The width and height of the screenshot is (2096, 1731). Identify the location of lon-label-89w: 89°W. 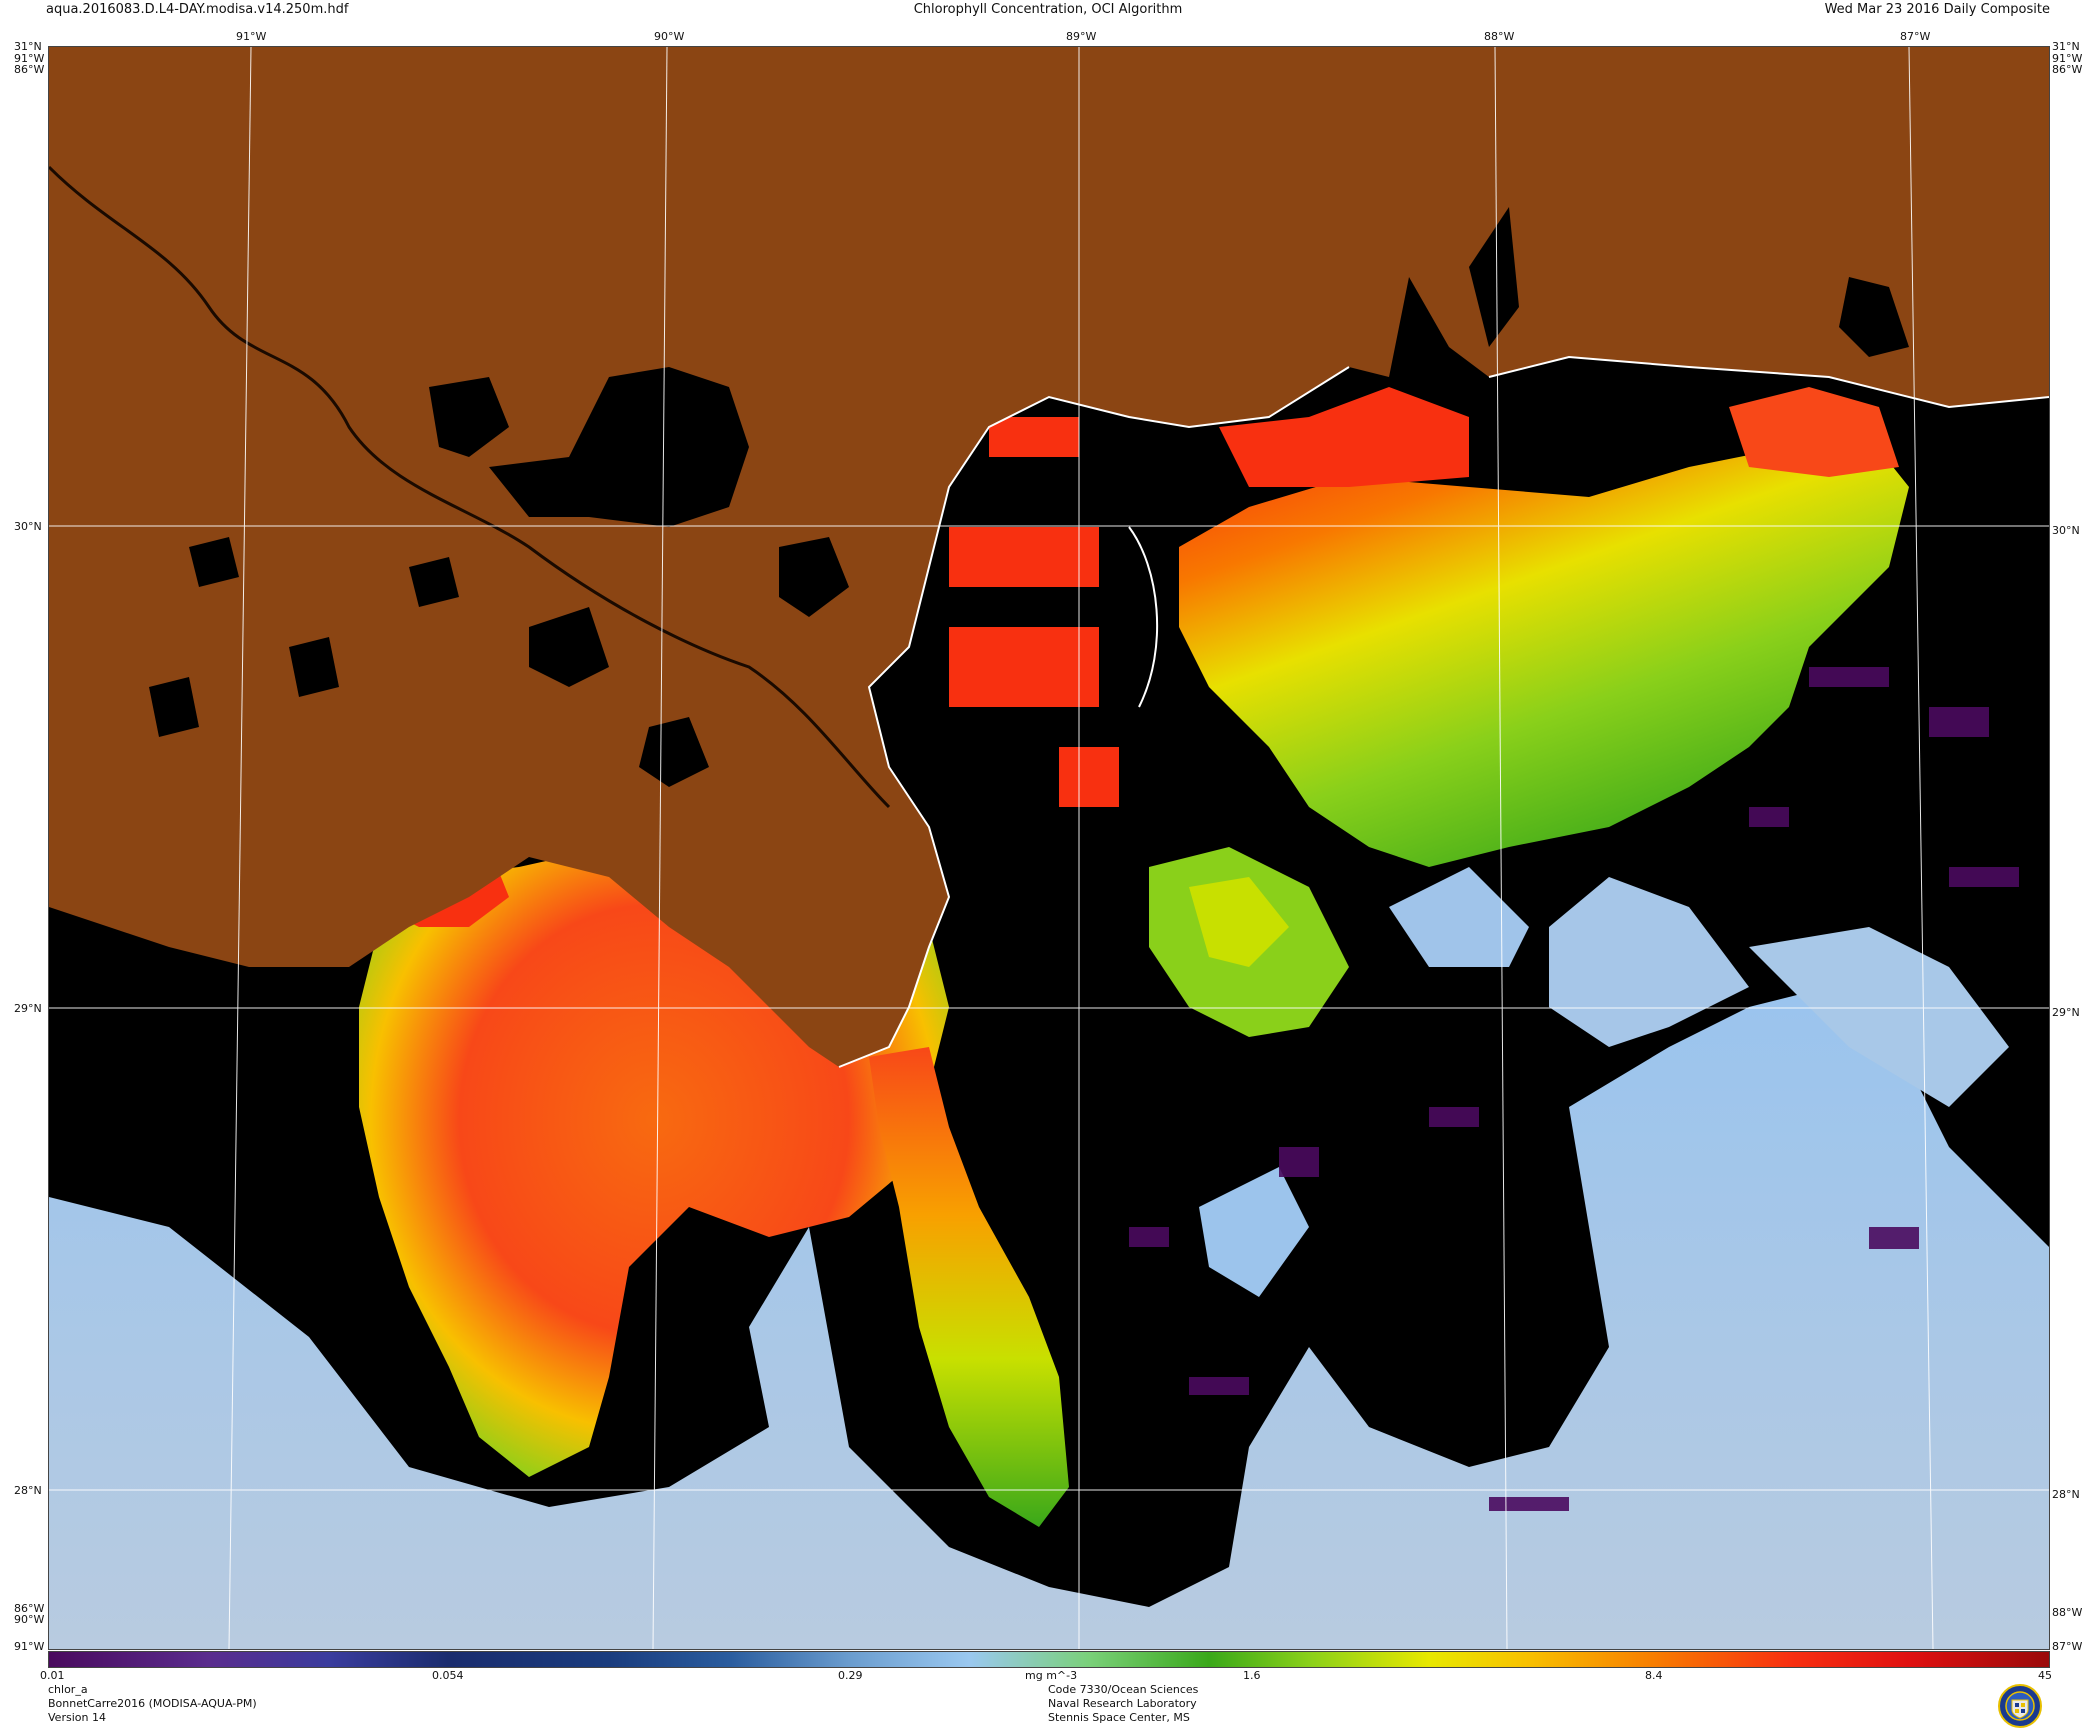
(1081, 36).